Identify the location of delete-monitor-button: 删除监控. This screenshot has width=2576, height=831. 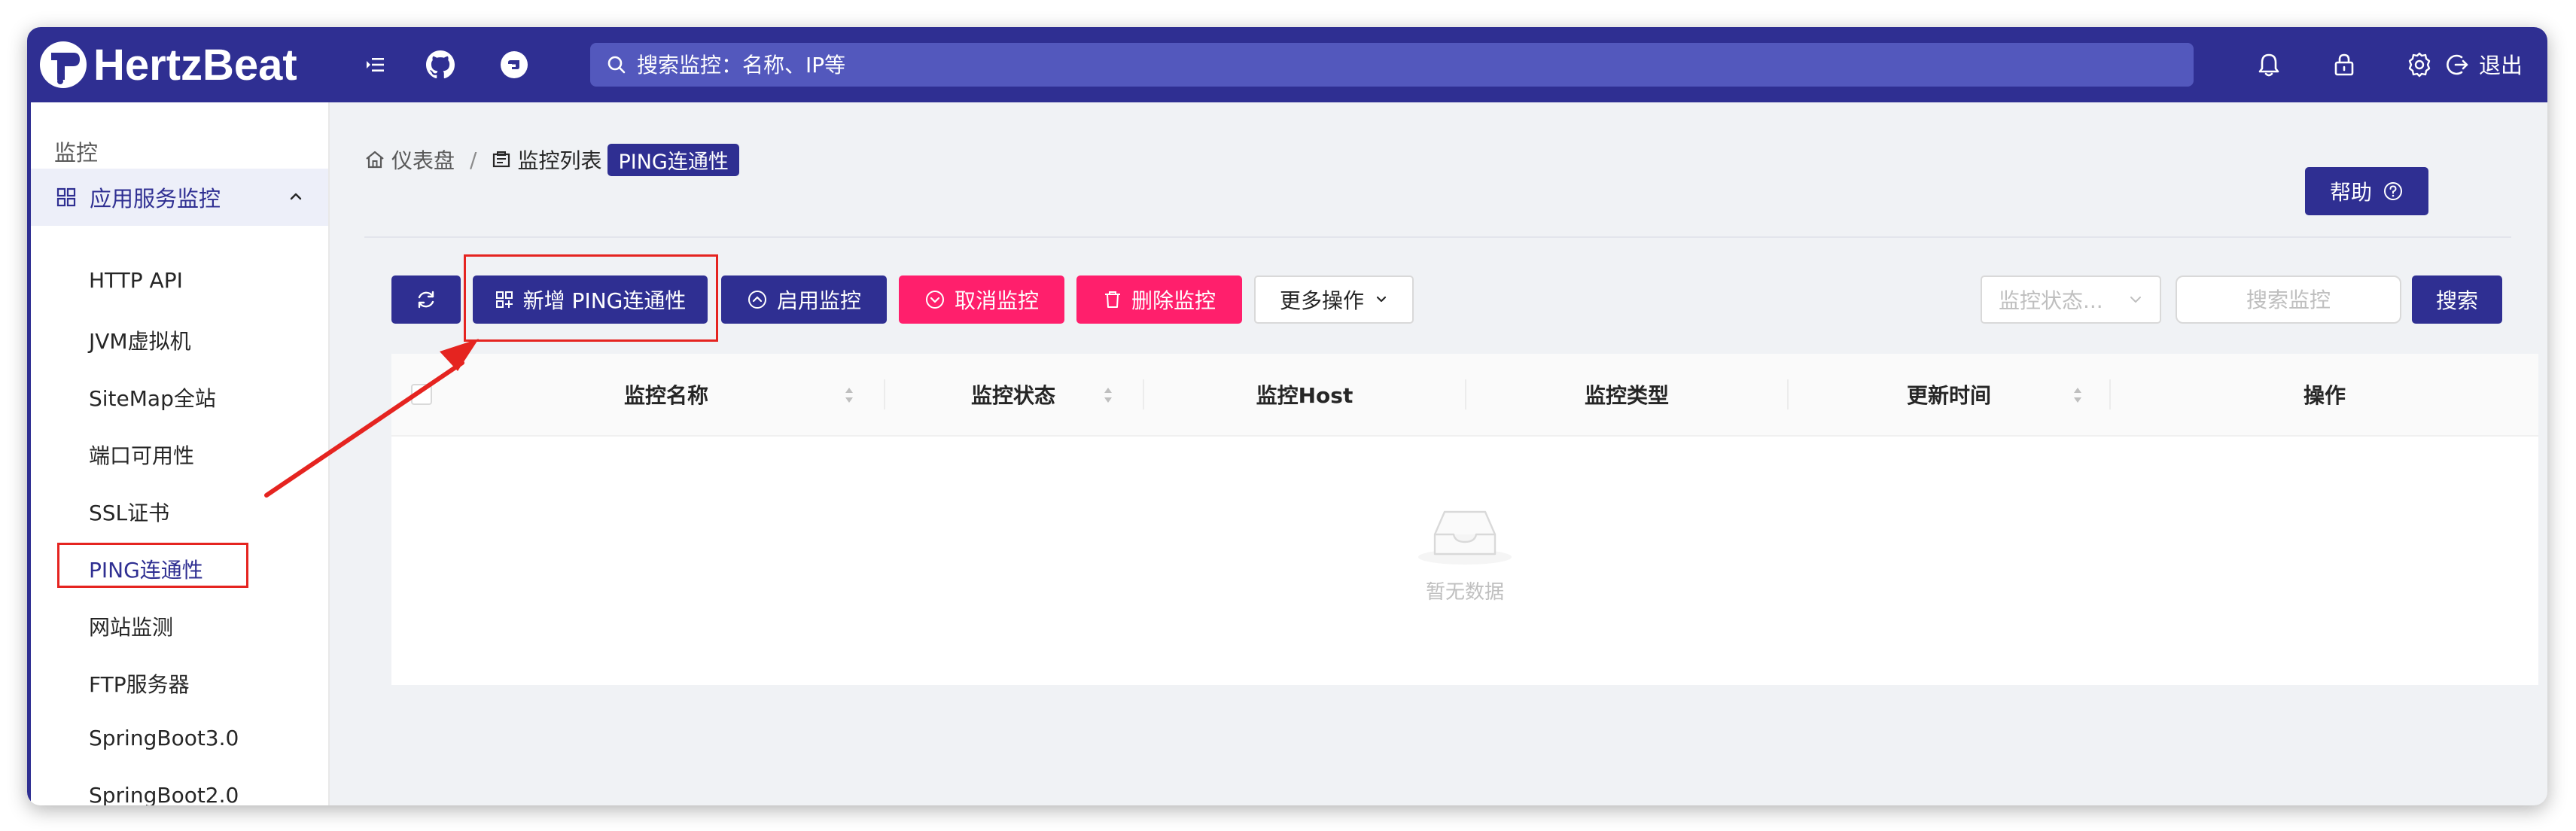
(1159, 299).